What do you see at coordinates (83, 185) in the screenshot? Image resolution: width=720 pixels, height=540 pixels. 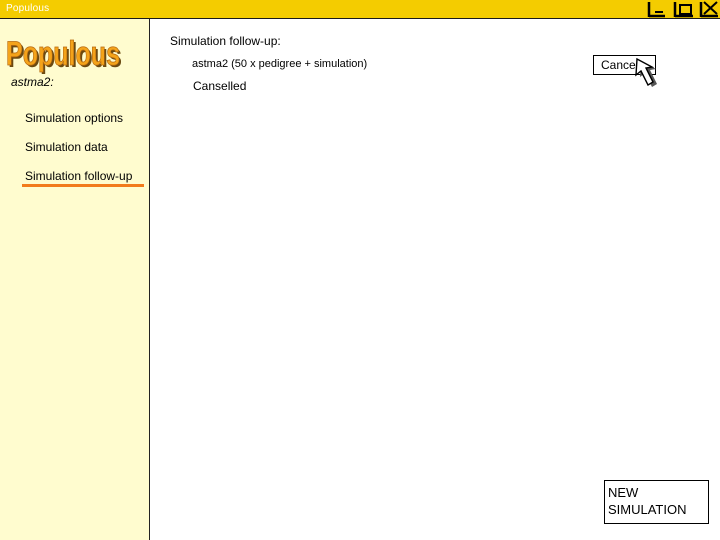 I see `active-nav-underline` at bounding box center [83, 185].